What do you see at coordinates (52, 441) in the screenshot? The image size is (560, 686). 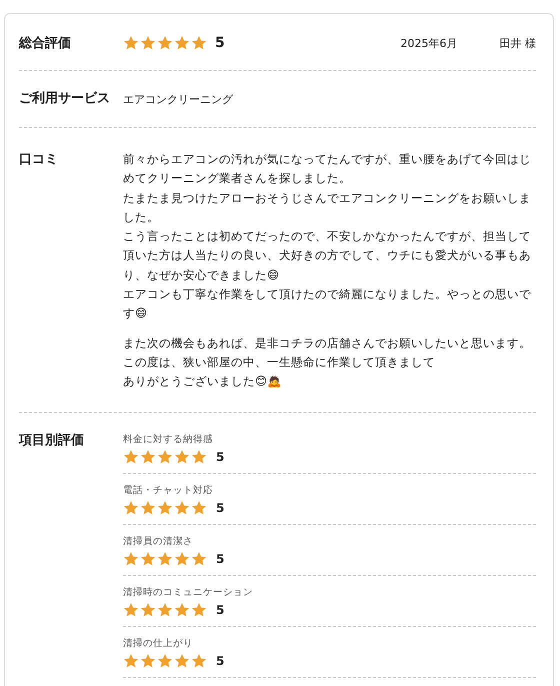 I see `row-label: 項目別評価` at bounding box center [52, 441].